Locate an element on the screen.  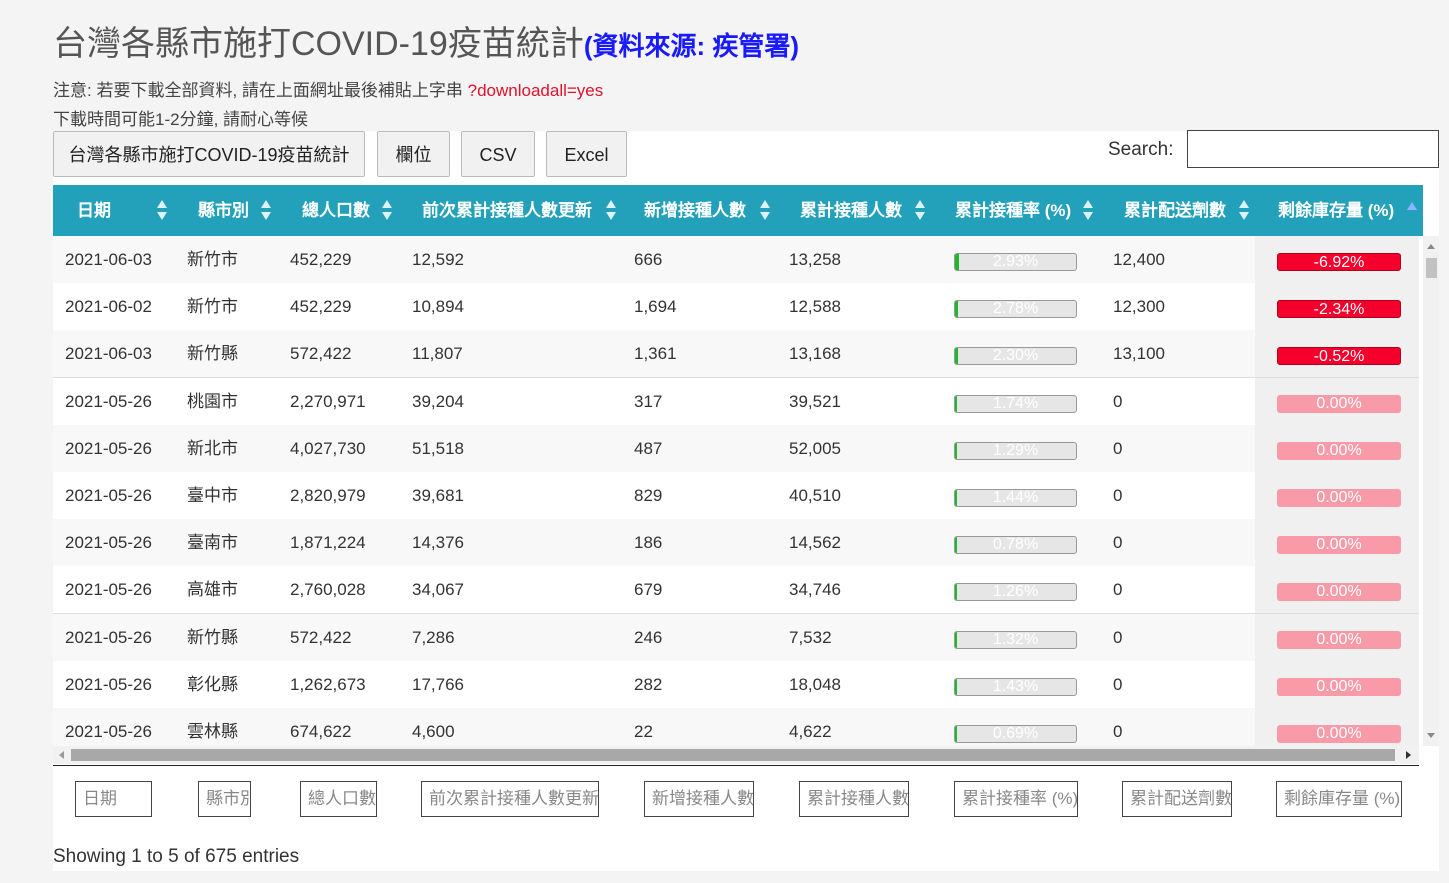
cell-prev: 39,681 is located at coordinates (438, 495).